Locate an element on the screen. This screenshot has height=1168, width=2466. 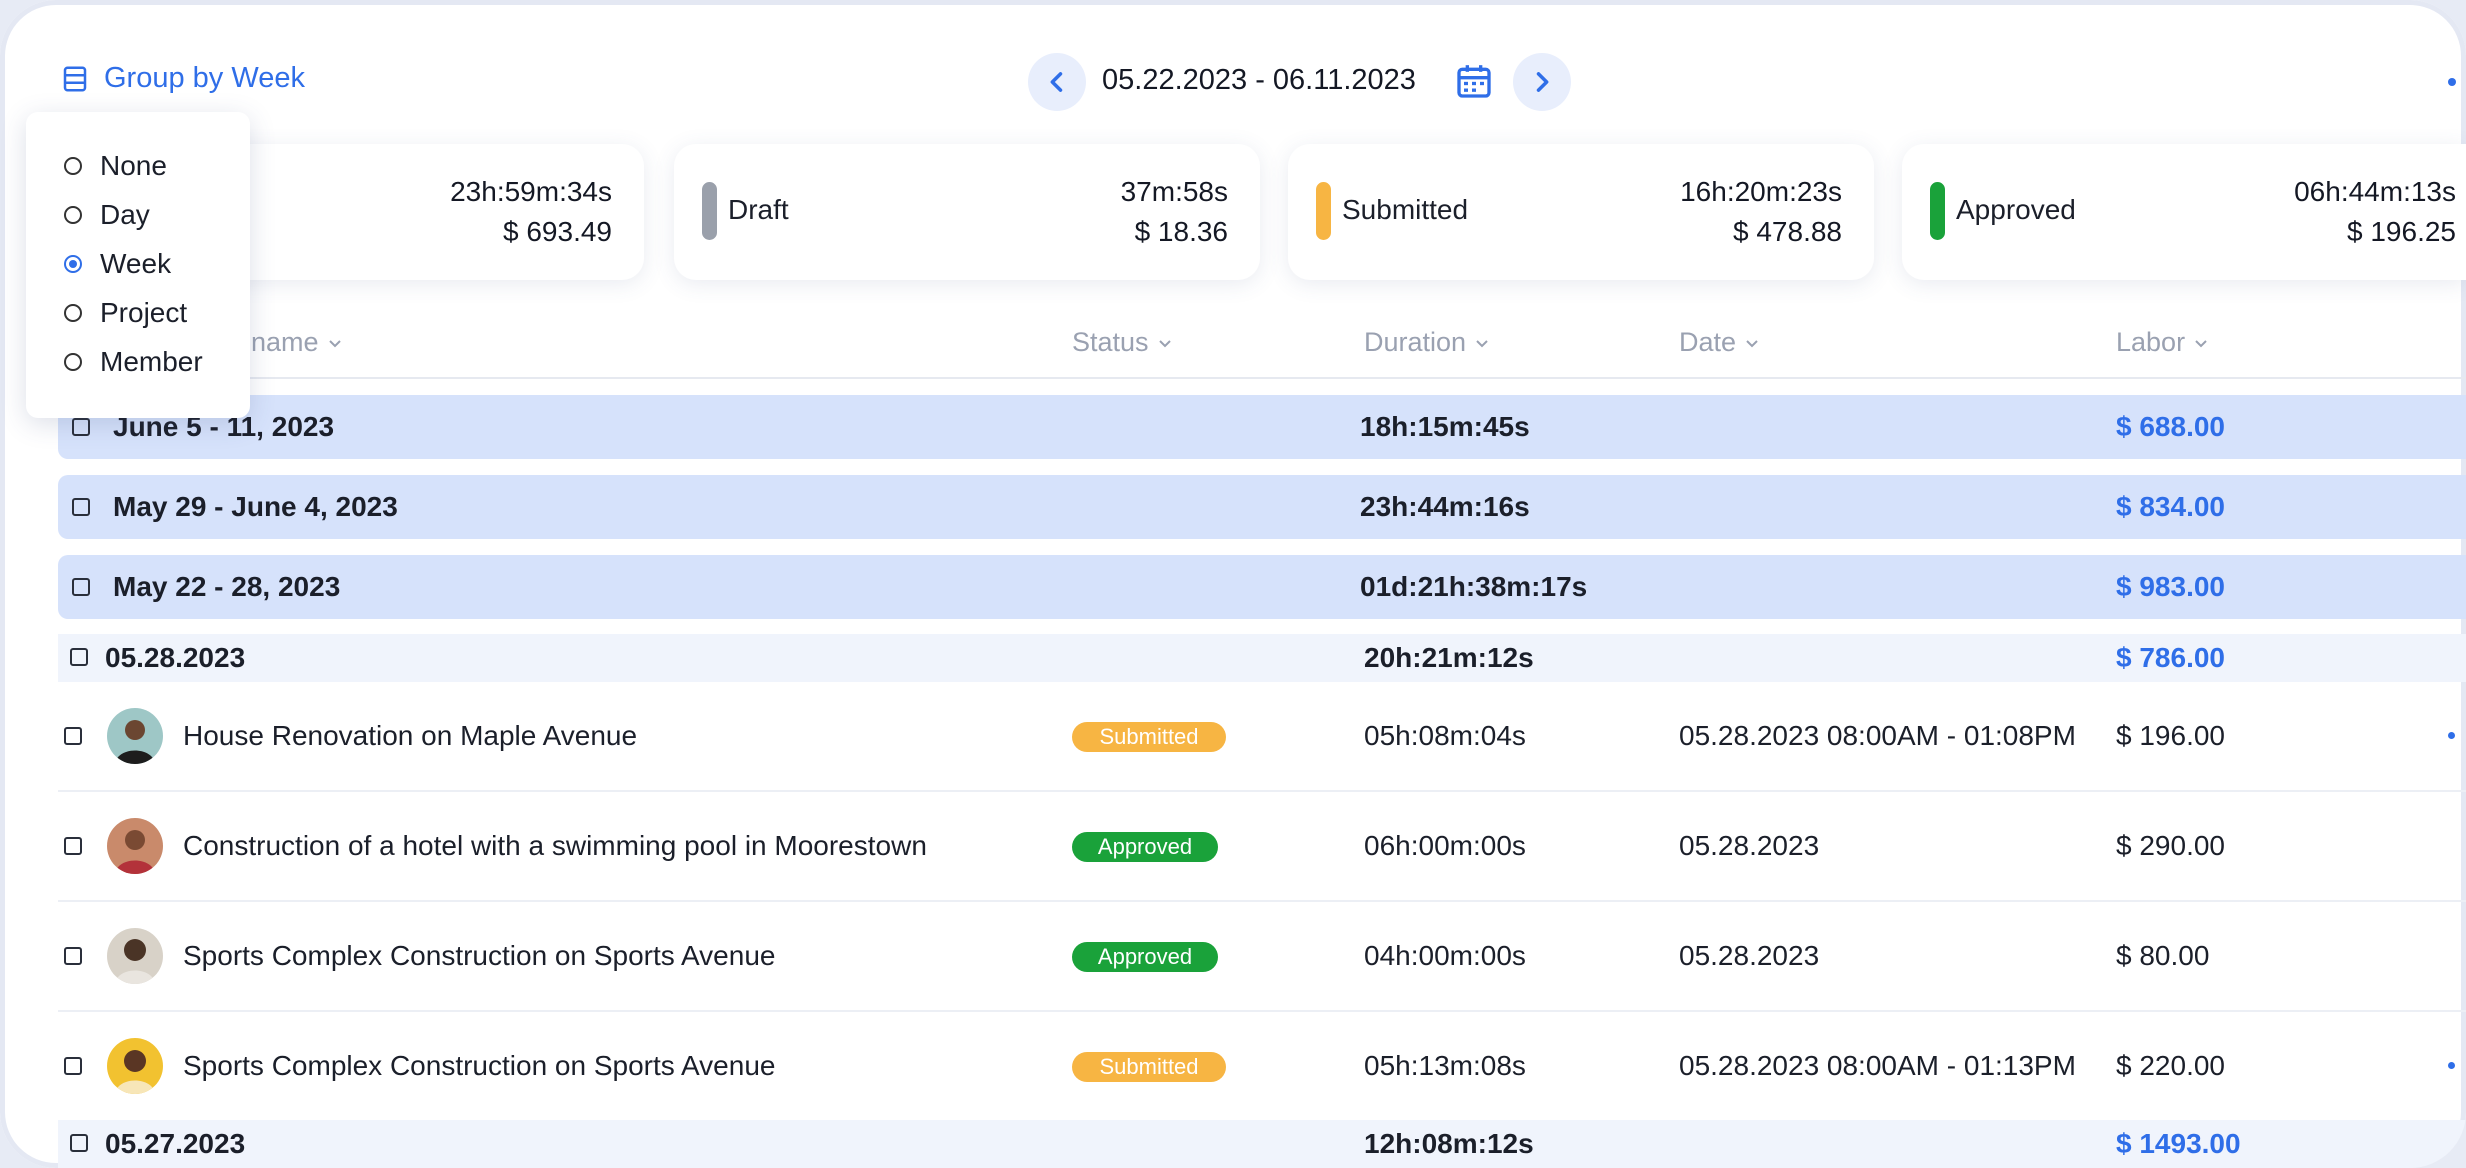
card-duration: 06h:44m:13s is located at coordinates (2375, 191).